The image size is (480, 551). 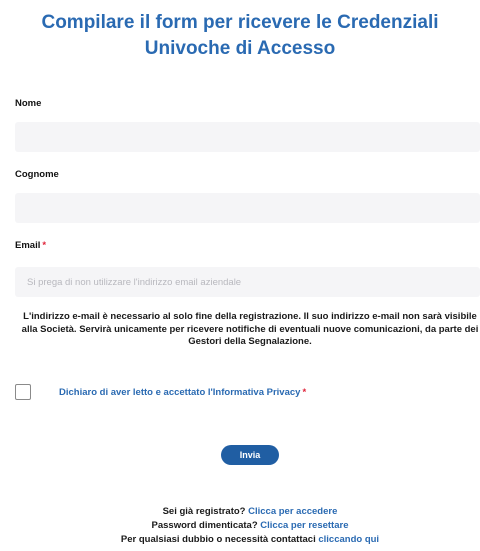 What do you see at coordinates (250, 455) in the screenshot?
I see `submit-button: Invia` at bounding box center [250, 455].